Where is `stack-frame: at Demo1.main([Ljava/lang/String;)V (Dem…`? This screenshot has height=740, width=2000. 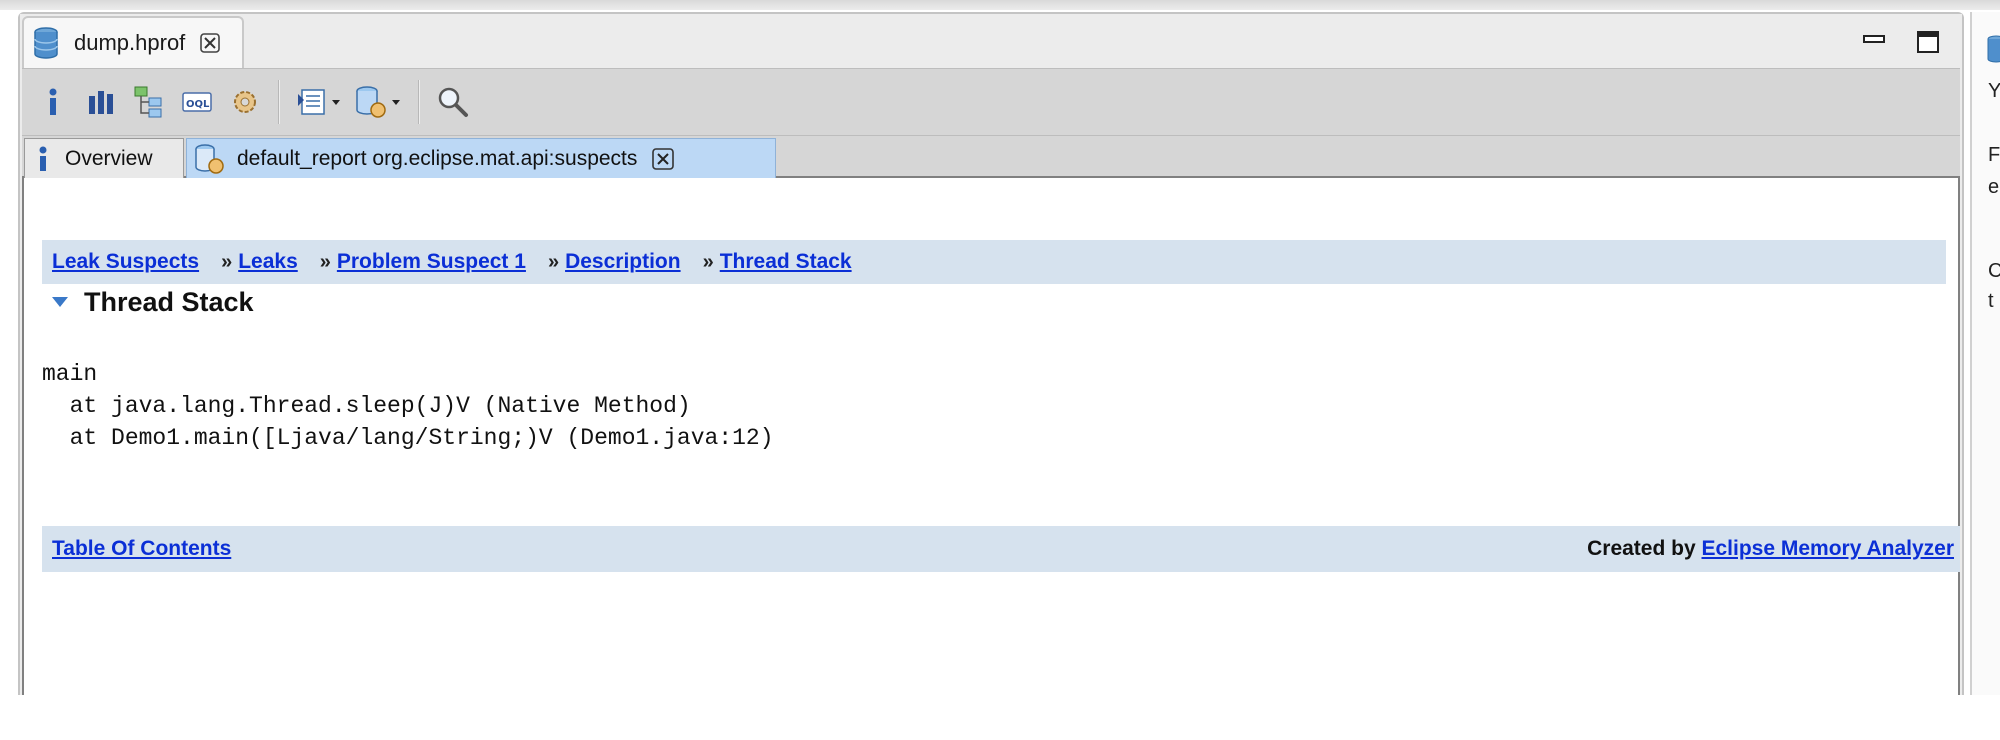 stack-frame: at Demo1.main([Ljava/lang/String;)V (Dem… is located at coordinates (408, 438).